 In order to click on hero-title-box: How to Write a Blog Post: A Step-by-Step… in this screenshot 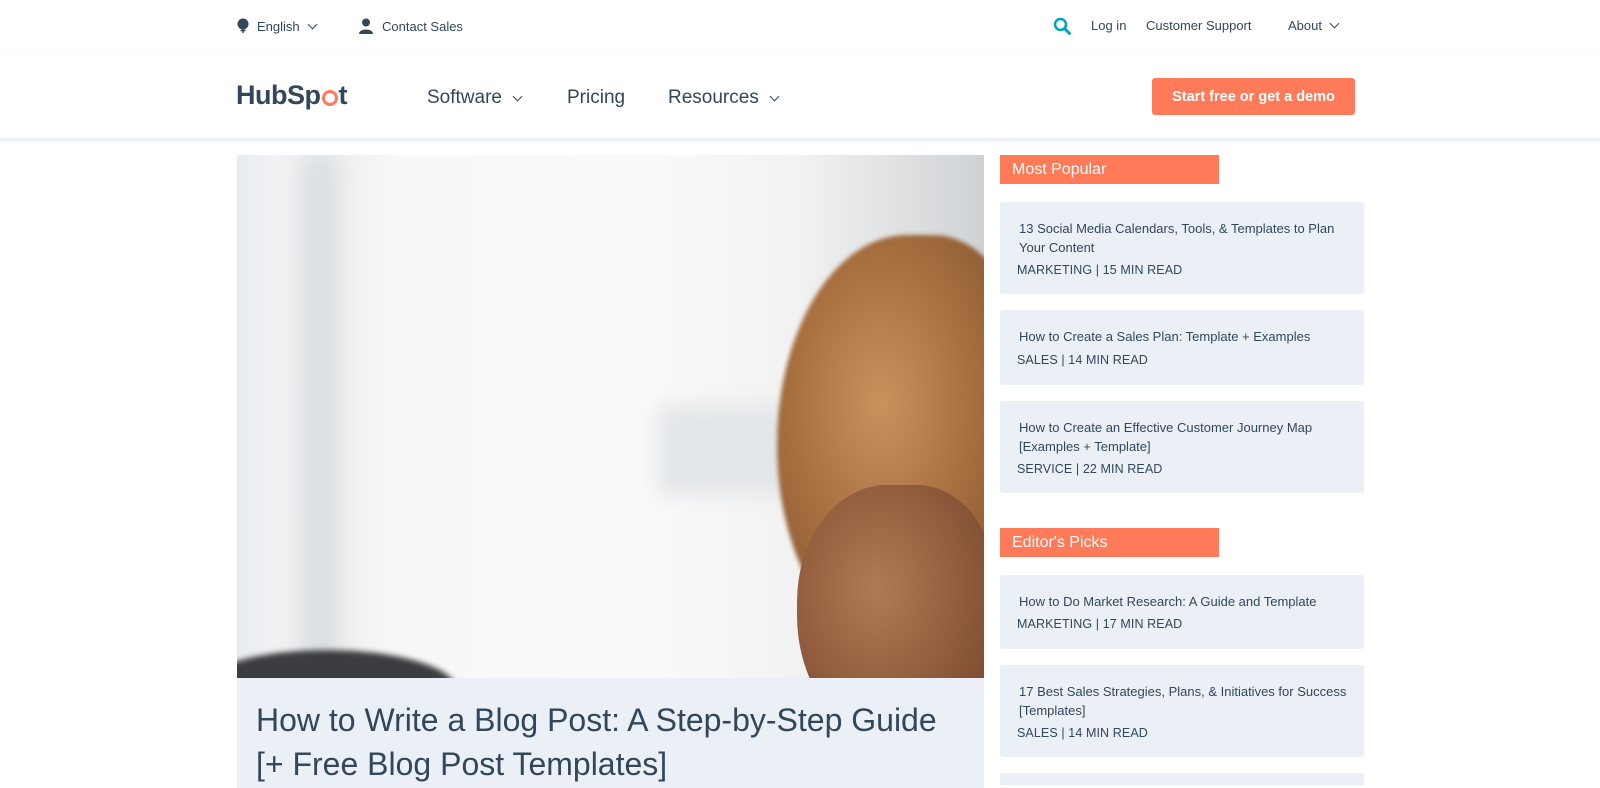, I will do `click(610, 733)`.